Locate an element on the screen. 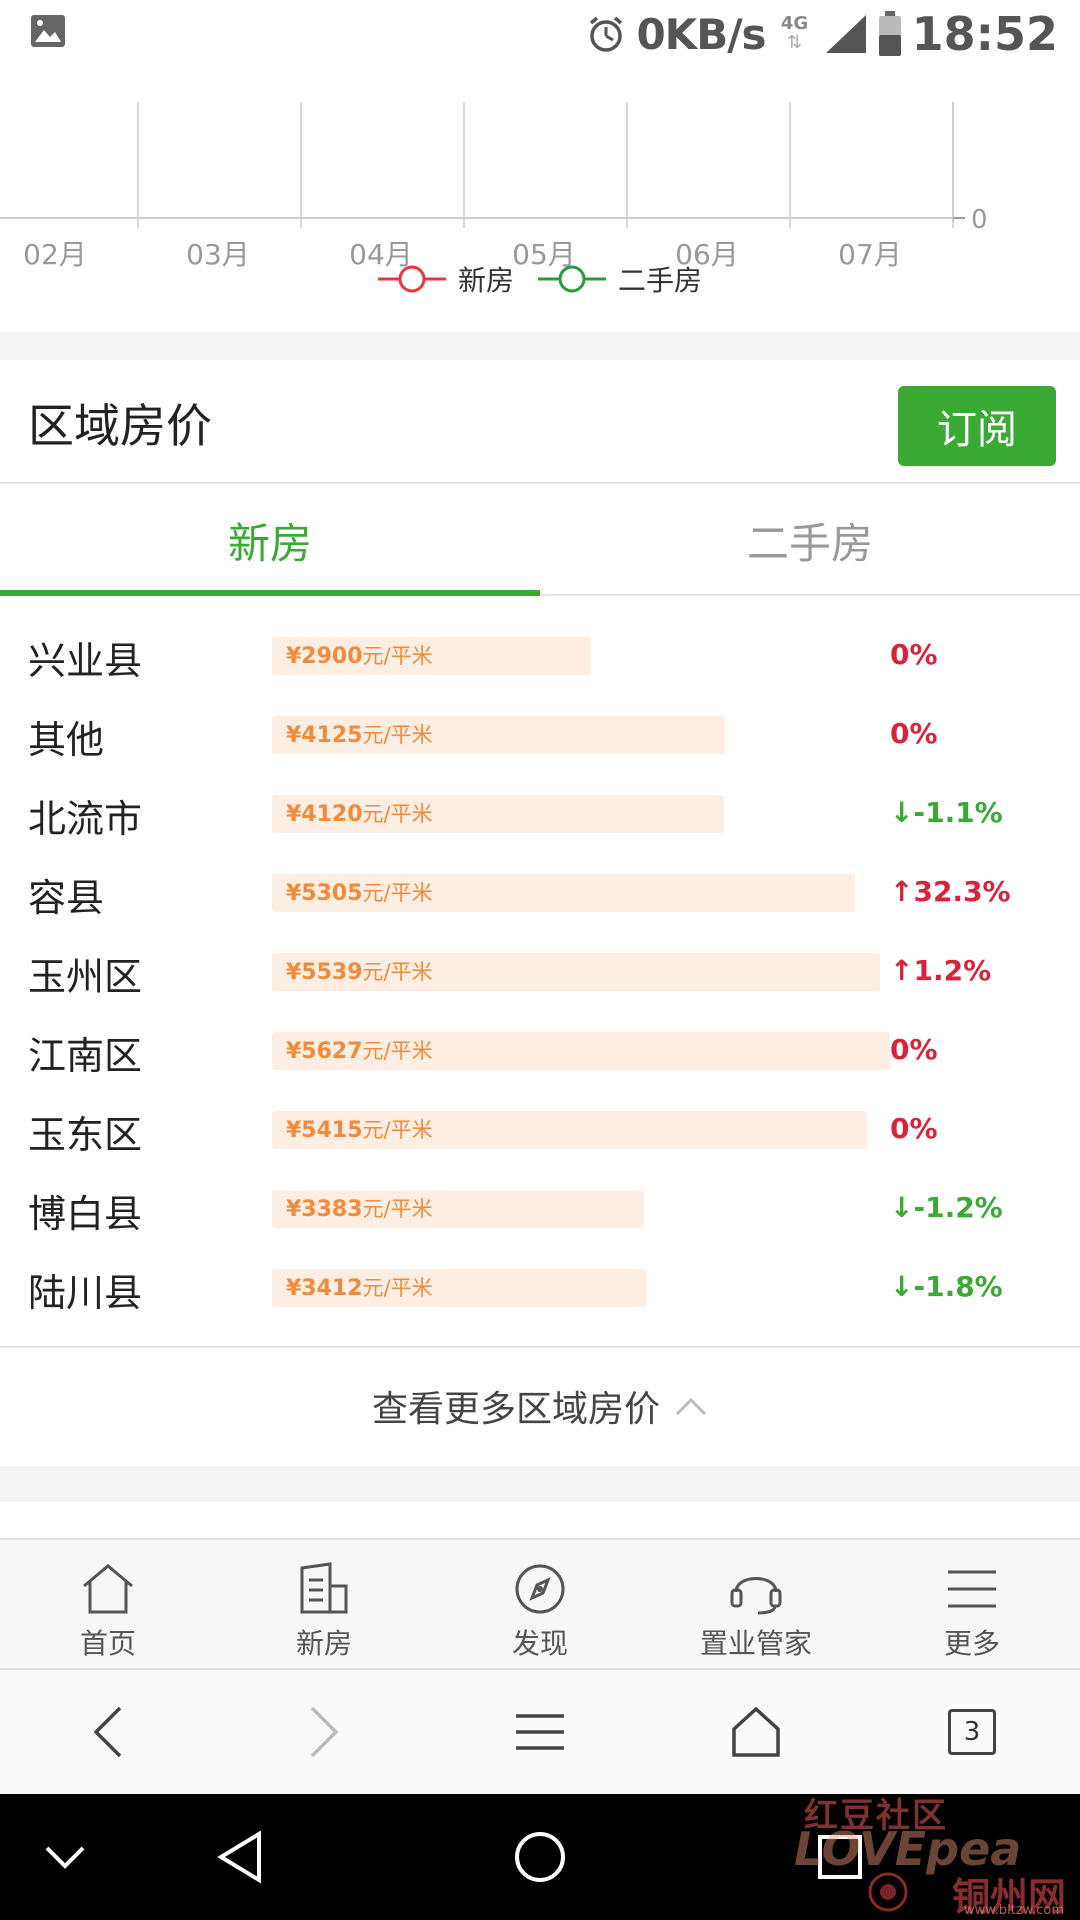  chevron-right-icon is located at coordinates (324, 1732).